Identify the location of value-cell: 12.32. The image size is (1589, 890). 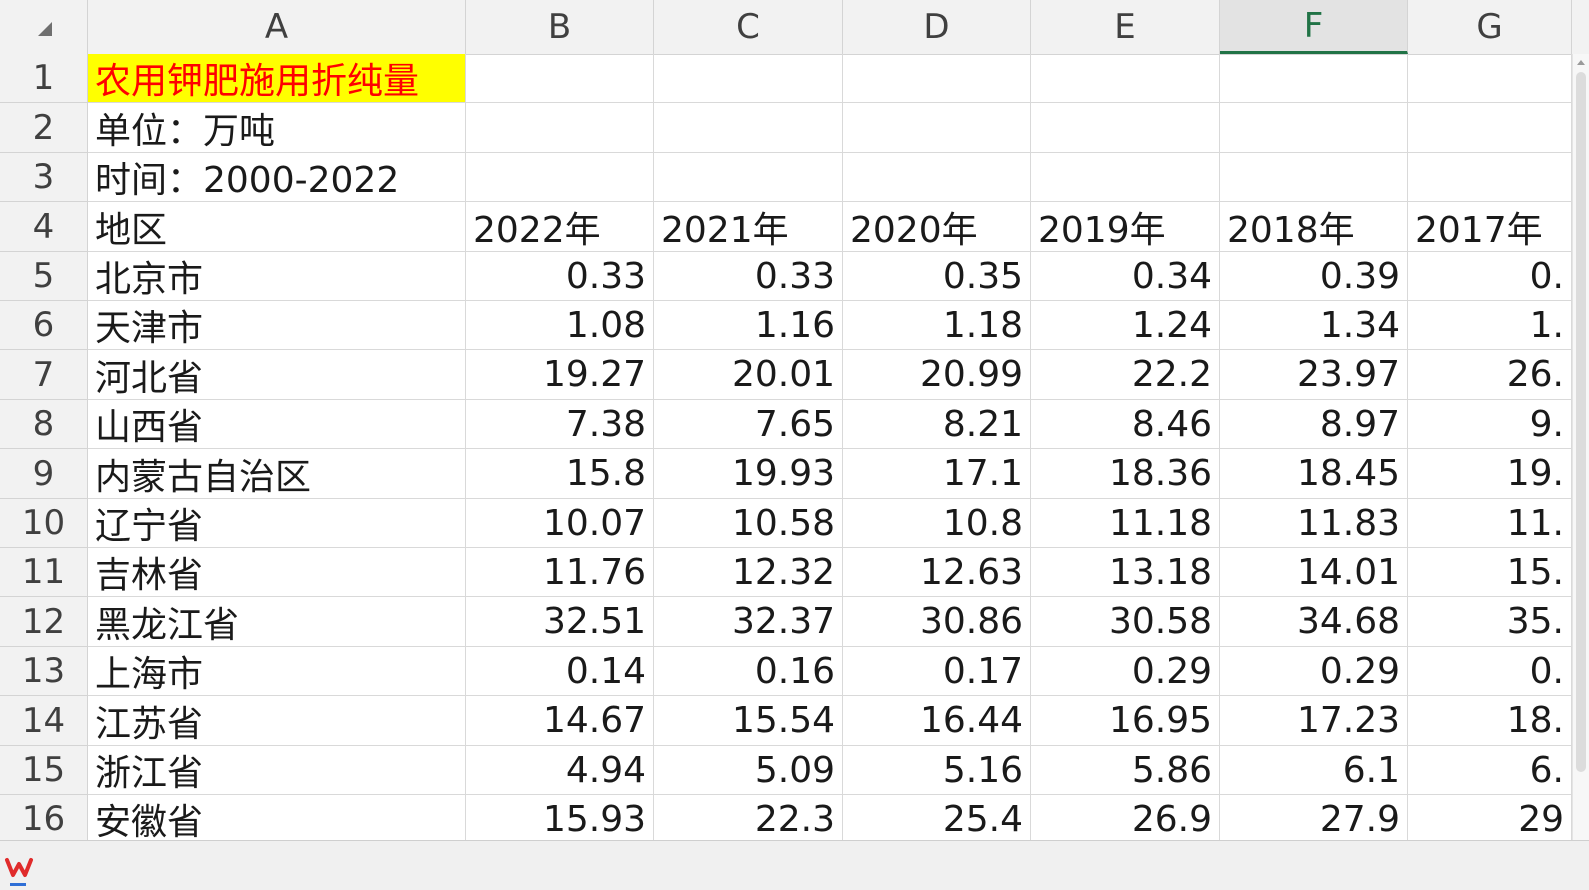
(748, 572).